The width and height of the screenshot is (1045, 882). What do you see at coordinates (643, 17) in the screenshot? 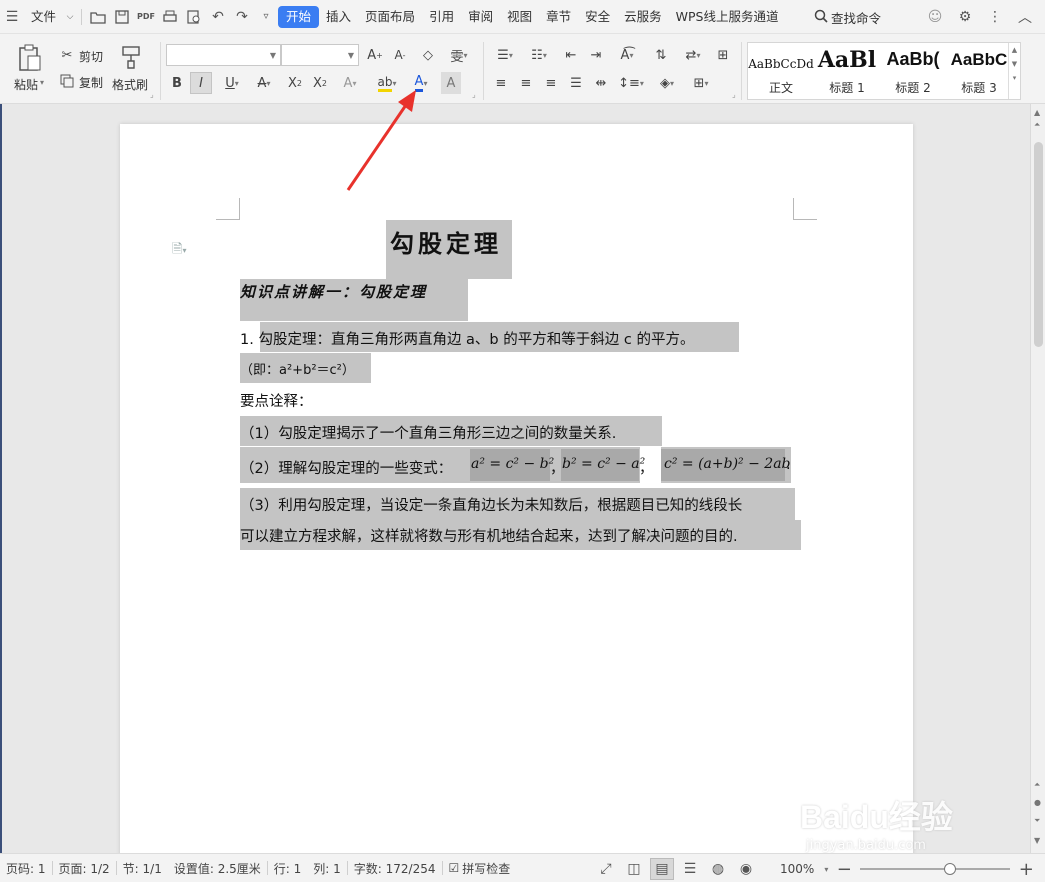
I see `tab-cloud: 云服务` at bounding box center [643, 17].